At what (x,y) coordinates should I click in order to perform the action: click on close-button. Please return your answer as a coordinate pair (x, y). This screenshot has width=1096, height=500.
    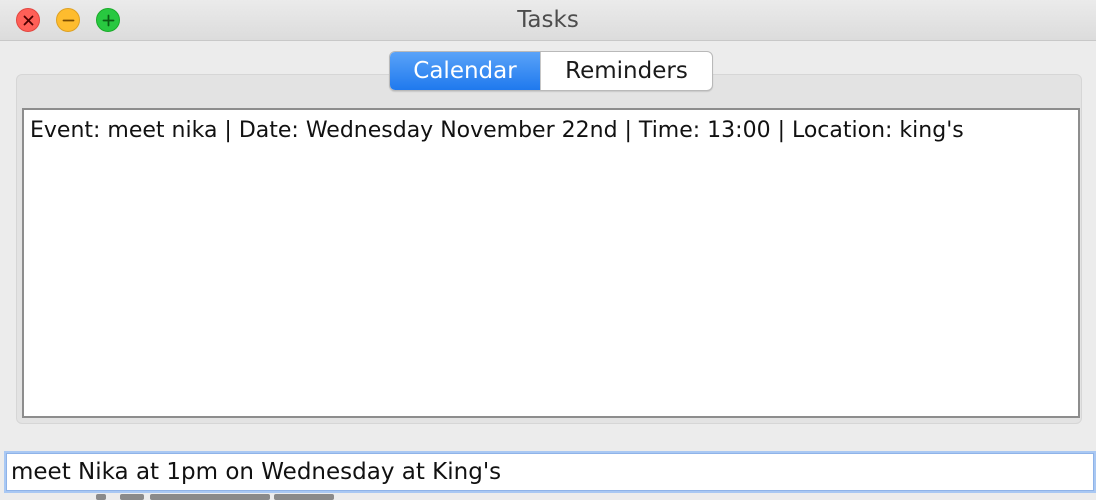
    Looking at the image, I should click on (28, 20).